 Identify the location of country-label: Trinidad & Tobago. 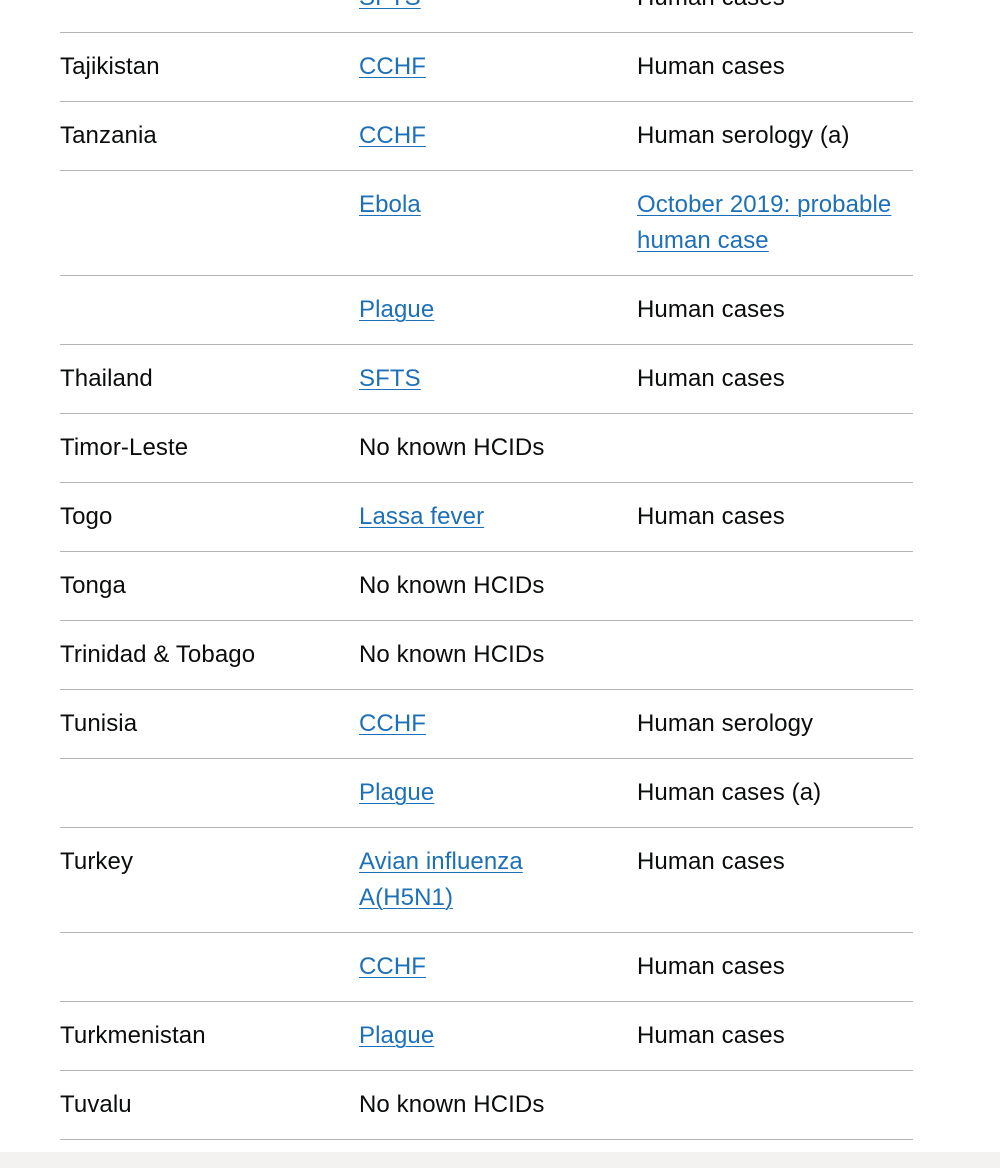
(158, 654).